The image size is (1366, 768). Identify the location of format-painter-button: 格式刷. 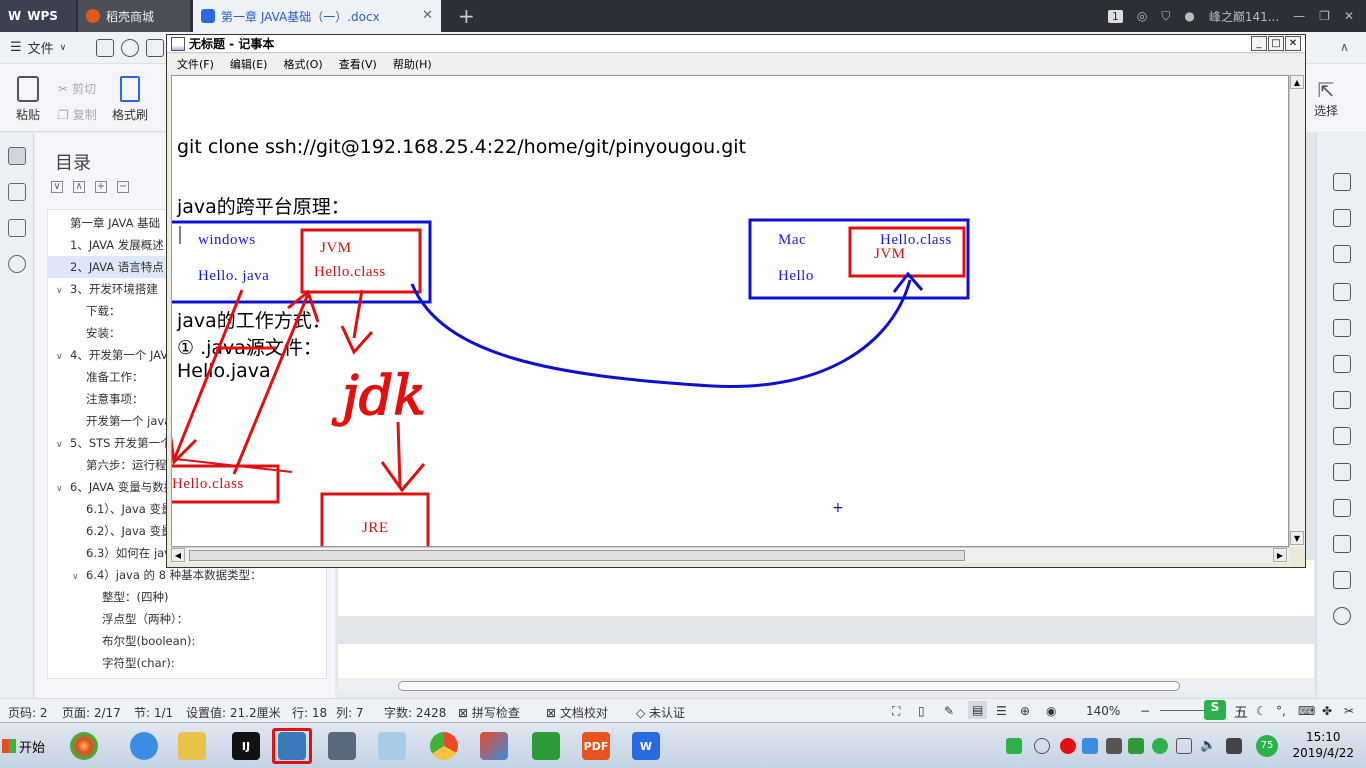
(130, 99).